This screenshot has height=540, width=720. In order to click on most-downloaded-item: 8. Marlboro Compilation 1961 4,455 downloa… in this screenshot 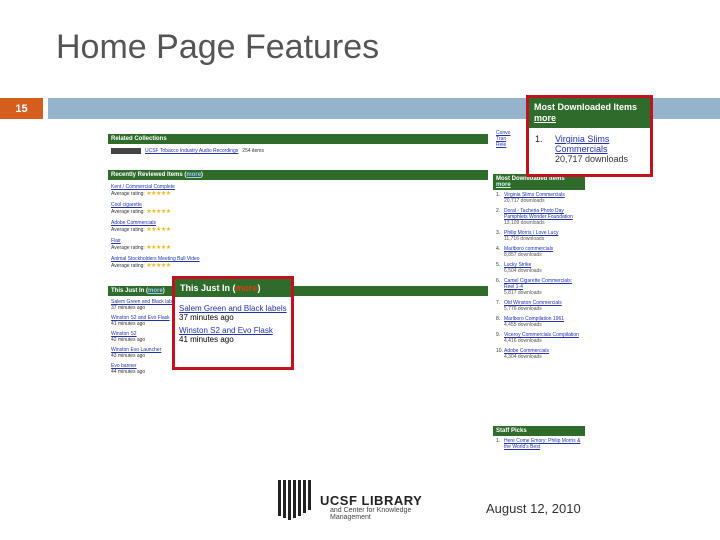, I will do `click(539, 322)`.